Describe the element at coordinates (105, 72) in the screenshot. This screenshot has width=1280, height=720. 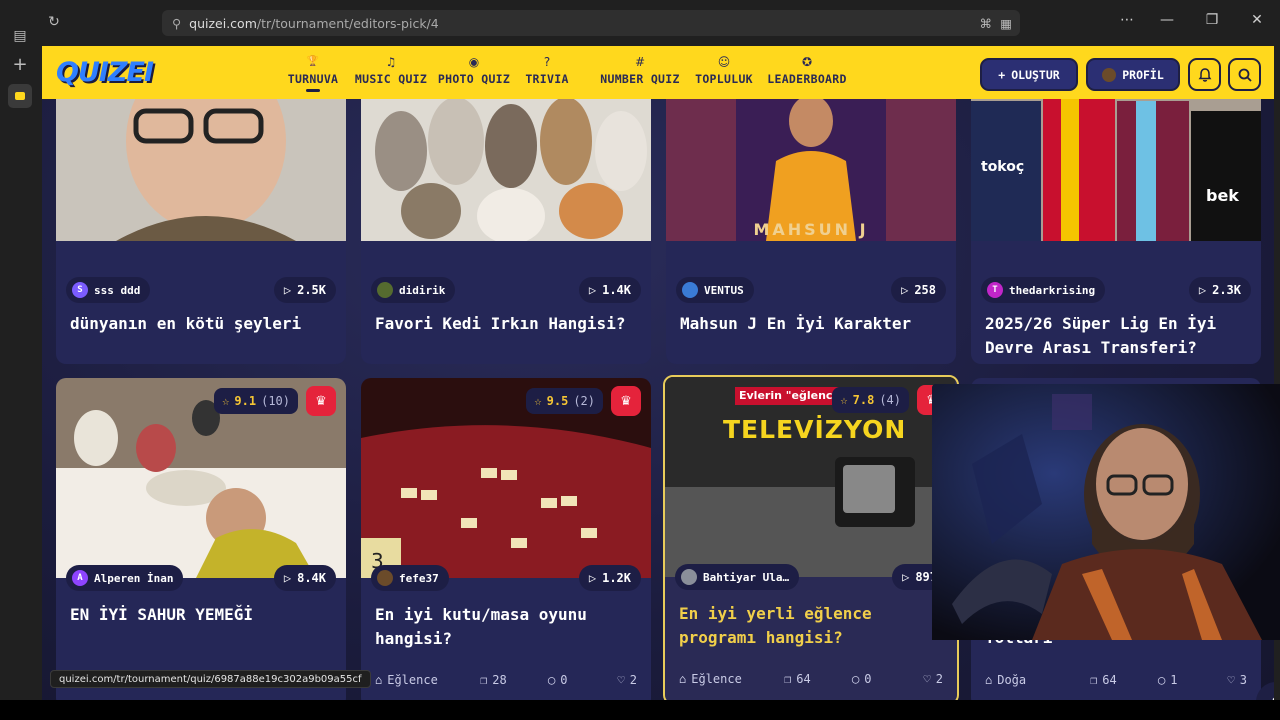
I see `site-logo: QUIZEI` at that location.